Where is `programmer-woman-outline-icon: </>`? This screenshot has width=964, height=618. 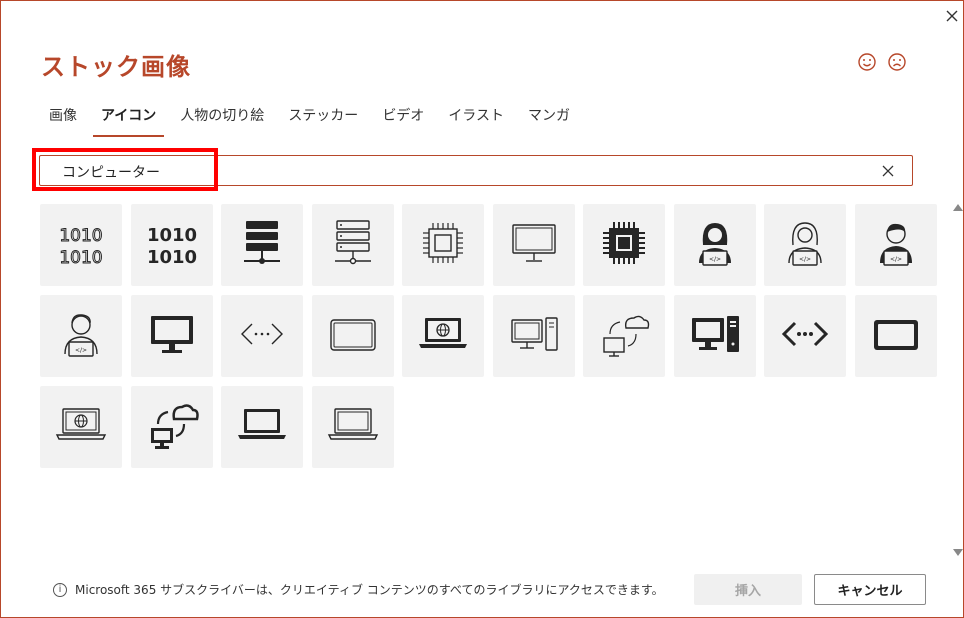 programmer-woman-outline-icon: </> is located at coordinates (805, 245).